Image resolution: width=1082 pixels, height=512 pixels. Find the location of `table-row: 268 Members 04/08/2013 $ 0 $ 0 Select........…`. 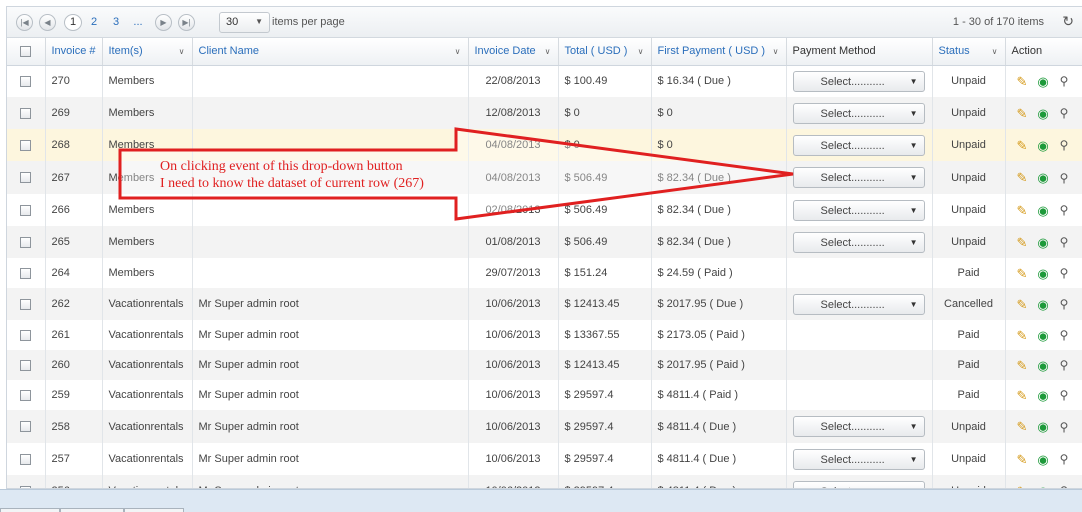

table-row: 268 Members 04/08/2013 $ 0 $ 0 Select........… is located at coordinates (544, 145).